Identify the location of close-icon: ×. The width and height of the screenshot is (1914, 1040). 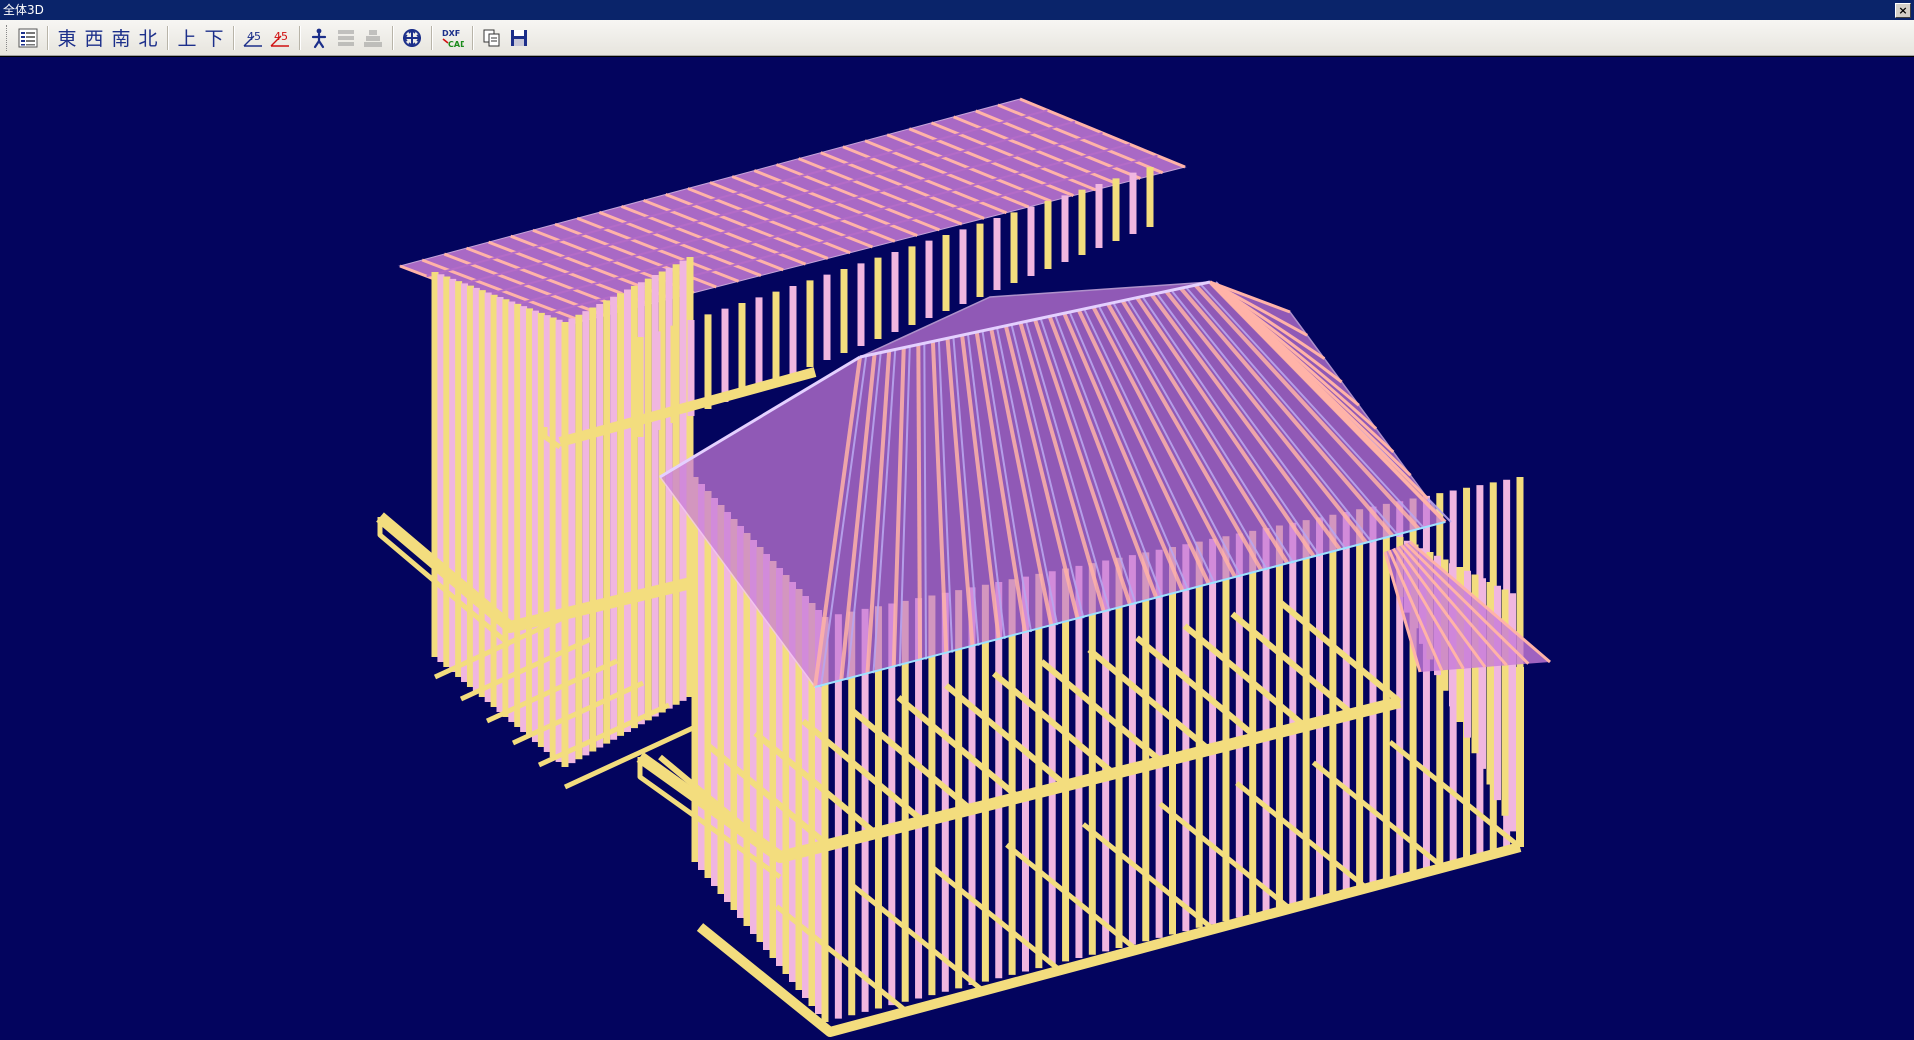
(1903, 10).